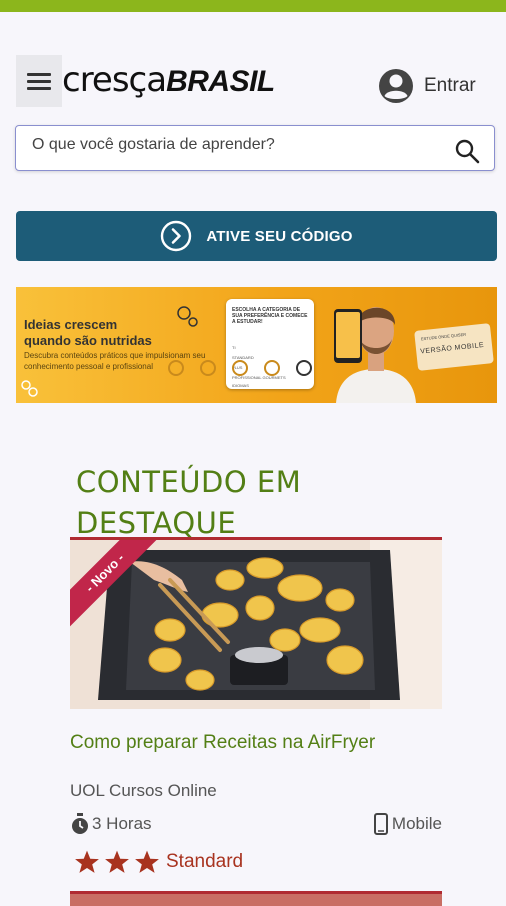 The height and width of the screenshot is (906, 506). I want to click on course-provider: UOL Cursos Online, so click(143, 790).